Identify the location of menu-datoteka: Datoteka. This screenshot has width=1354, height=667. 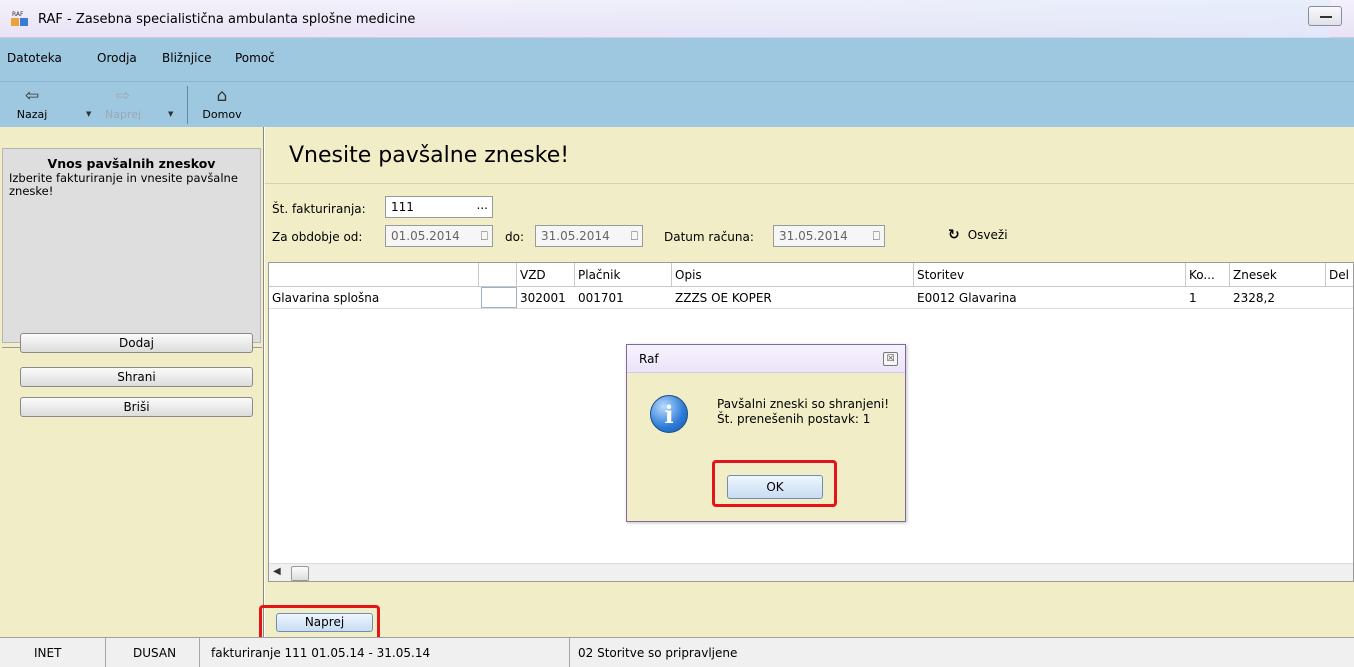
(34, 58).